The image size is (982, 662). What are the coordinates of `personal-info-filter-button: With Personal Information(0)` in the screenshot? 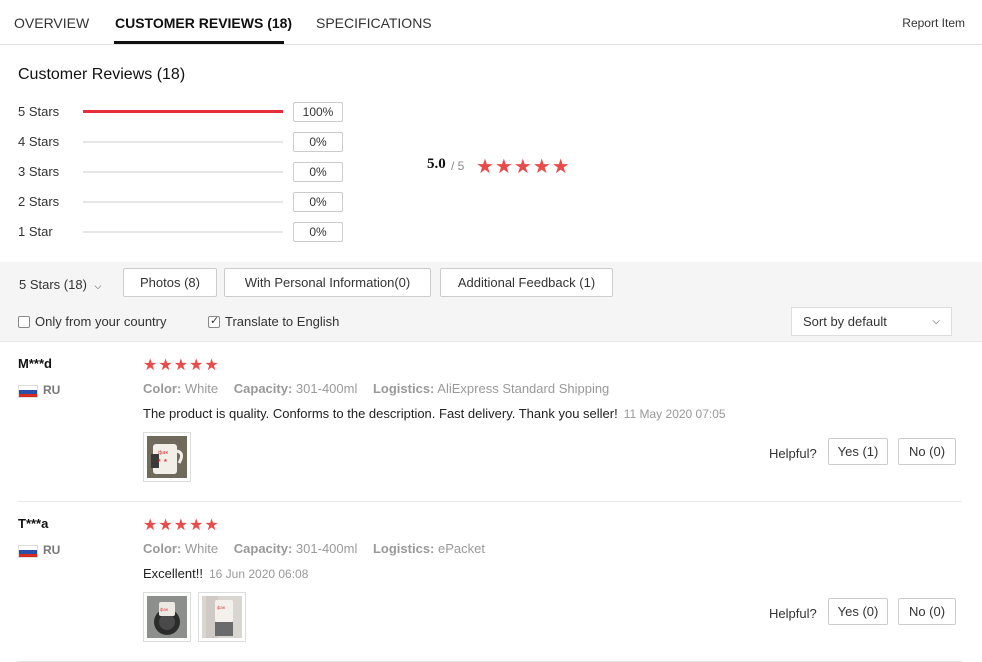 It's located at (327, 282).